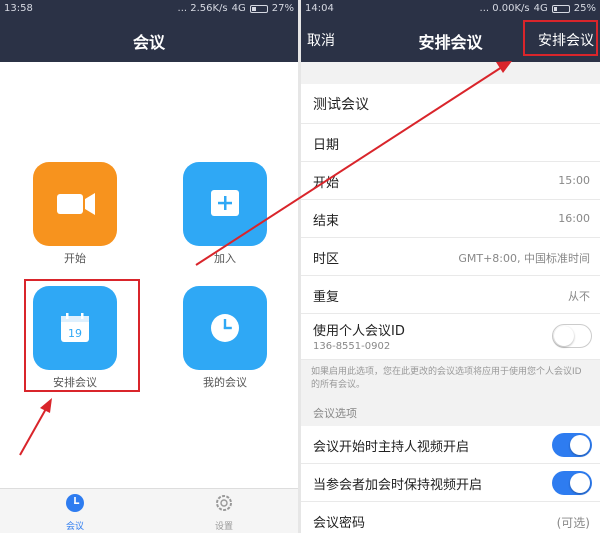  I want to click on status-time: 14:04, so click(319, 8).